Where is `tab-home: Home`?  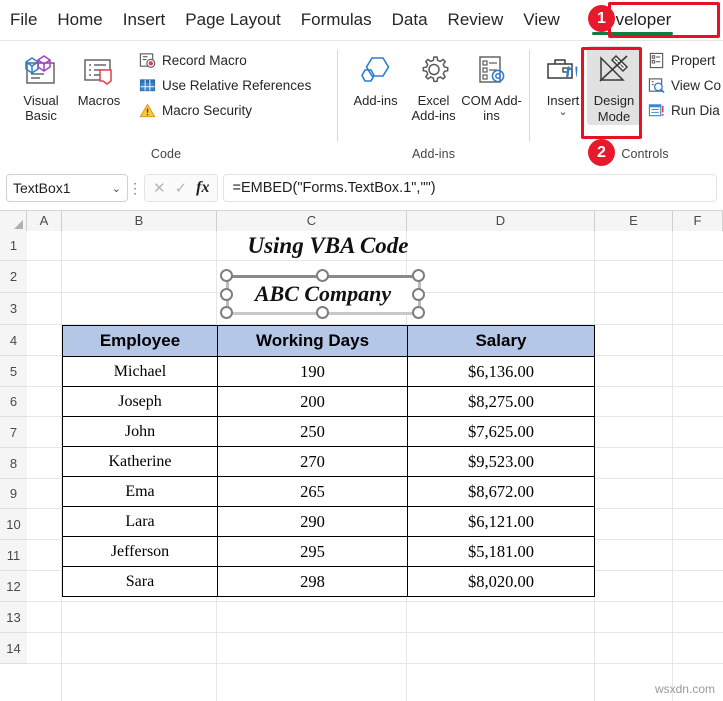
tab-home: Home is located at coordinates (79, 20).